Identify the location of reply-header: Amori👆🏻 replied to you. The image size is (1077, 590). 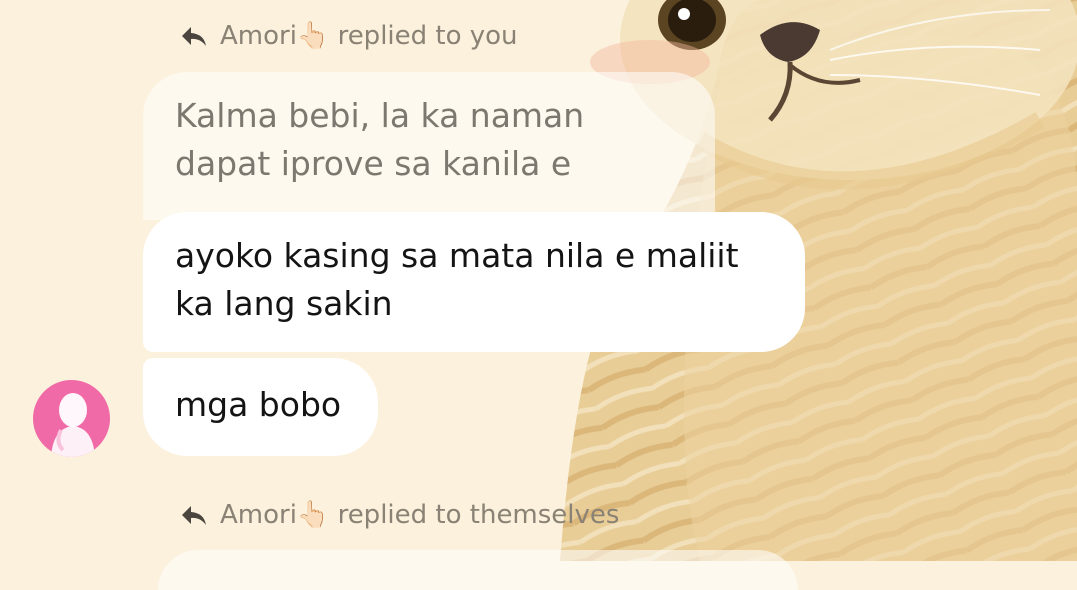
(349, 36).